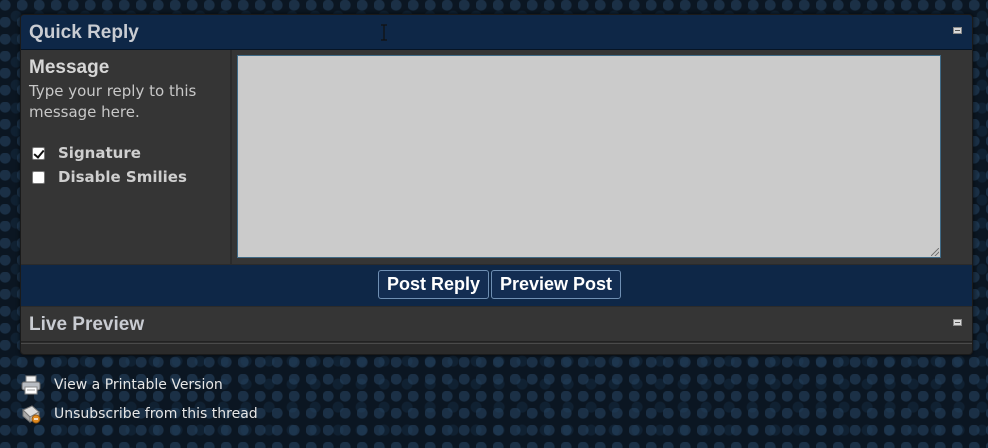 The width and height of the screenshot is (988, 448). I want to click on printable-version-link: View a Printable Version, so click(121, 385).